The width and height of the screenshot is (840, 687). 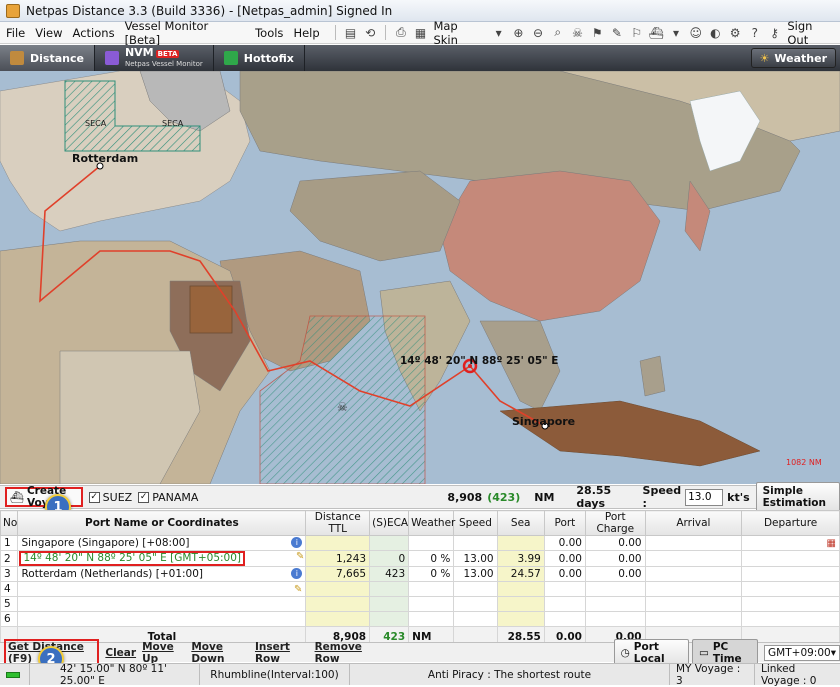 What do you see at coordinates (693, 523) in the screenshot?
I see `header-arrival: Arrival` at bounding box center [693, 523].